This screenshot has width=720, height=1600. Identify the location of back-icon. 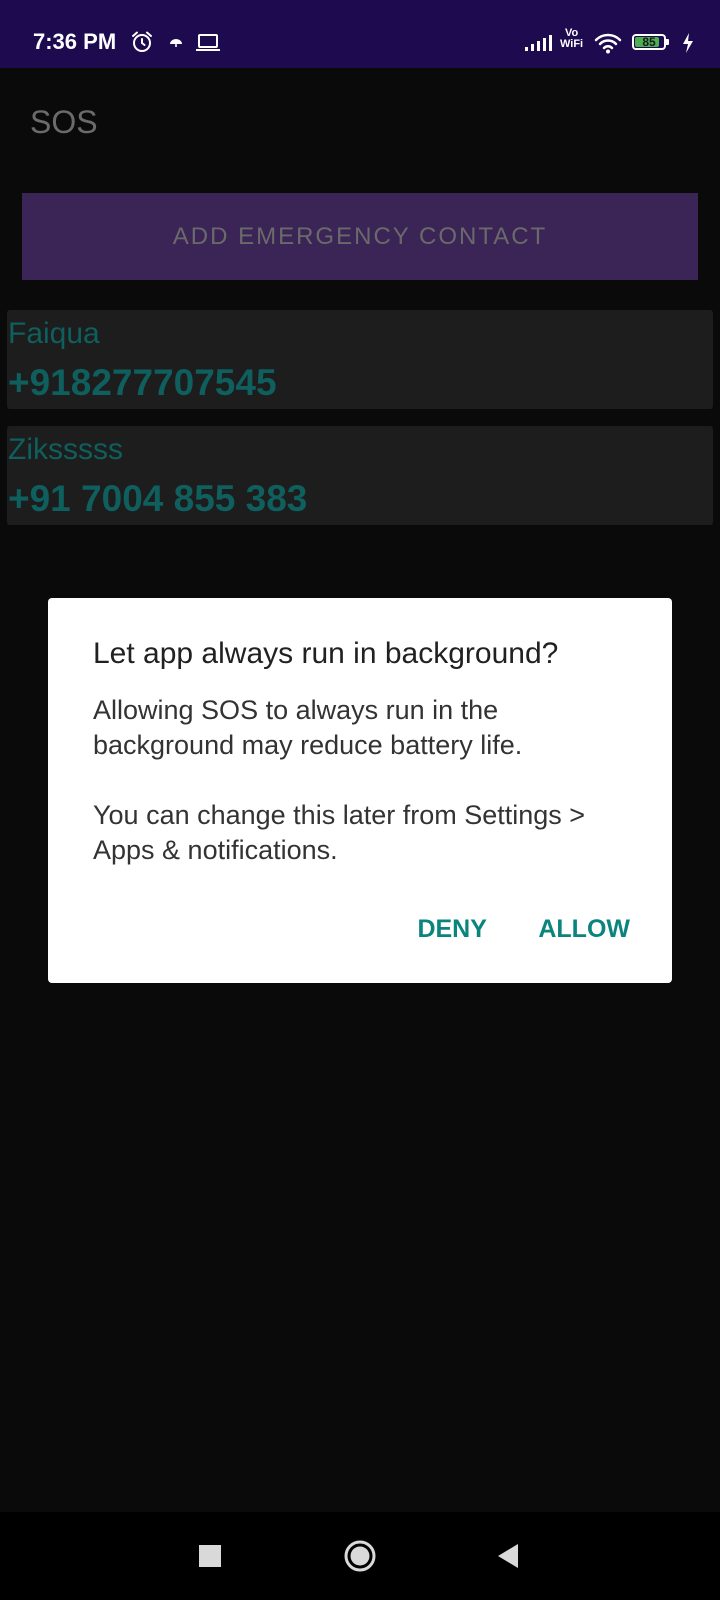
(508, 1556).